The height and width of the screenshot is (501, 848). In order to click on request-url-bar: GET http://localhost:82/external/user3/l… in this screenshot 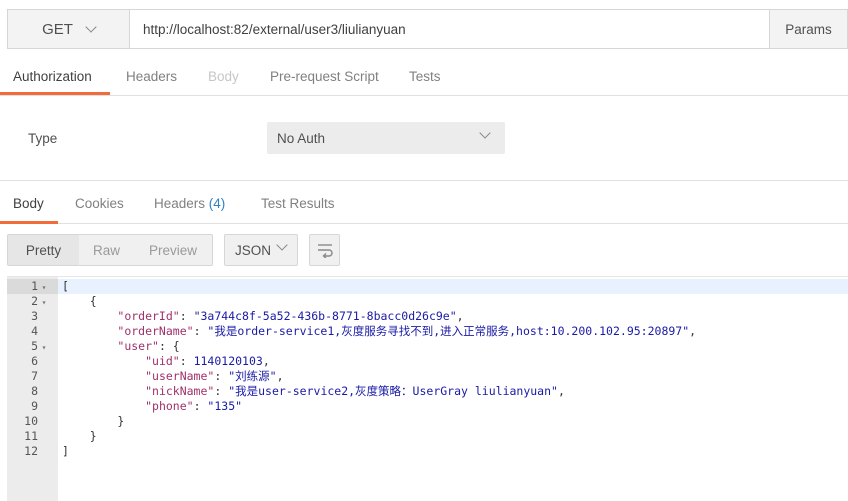, I will do `click(427, 29)`.